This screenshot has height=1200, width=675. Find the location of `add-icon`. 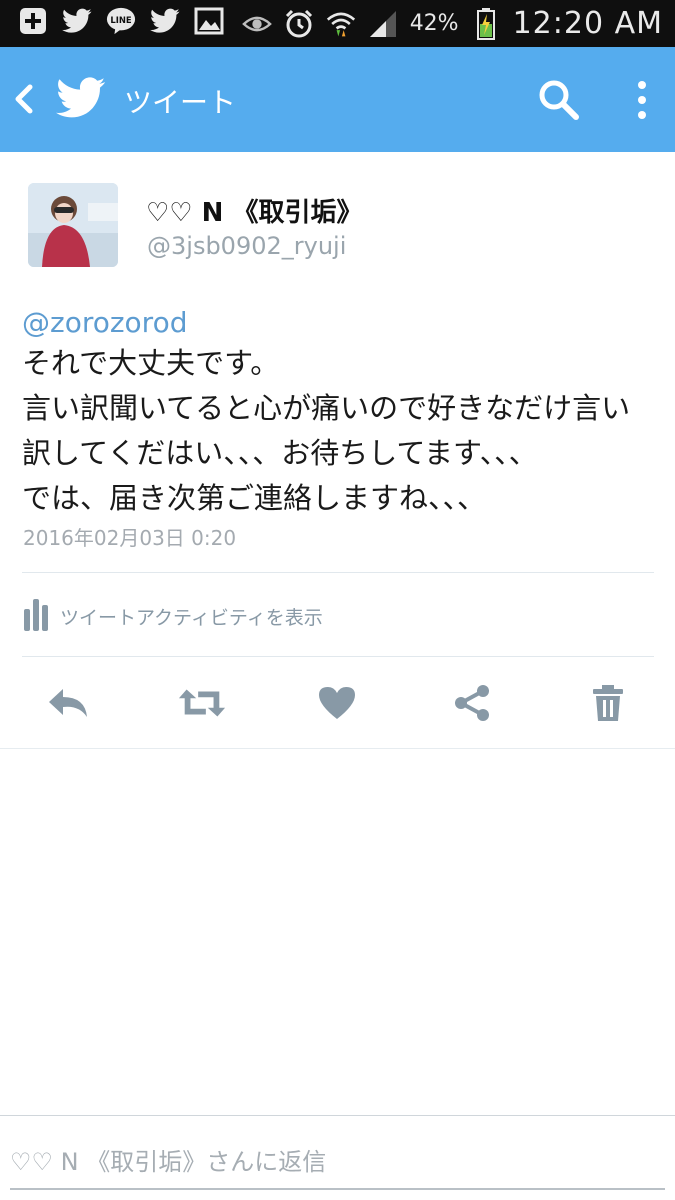

add-icon is located at coordinates (33, 21).